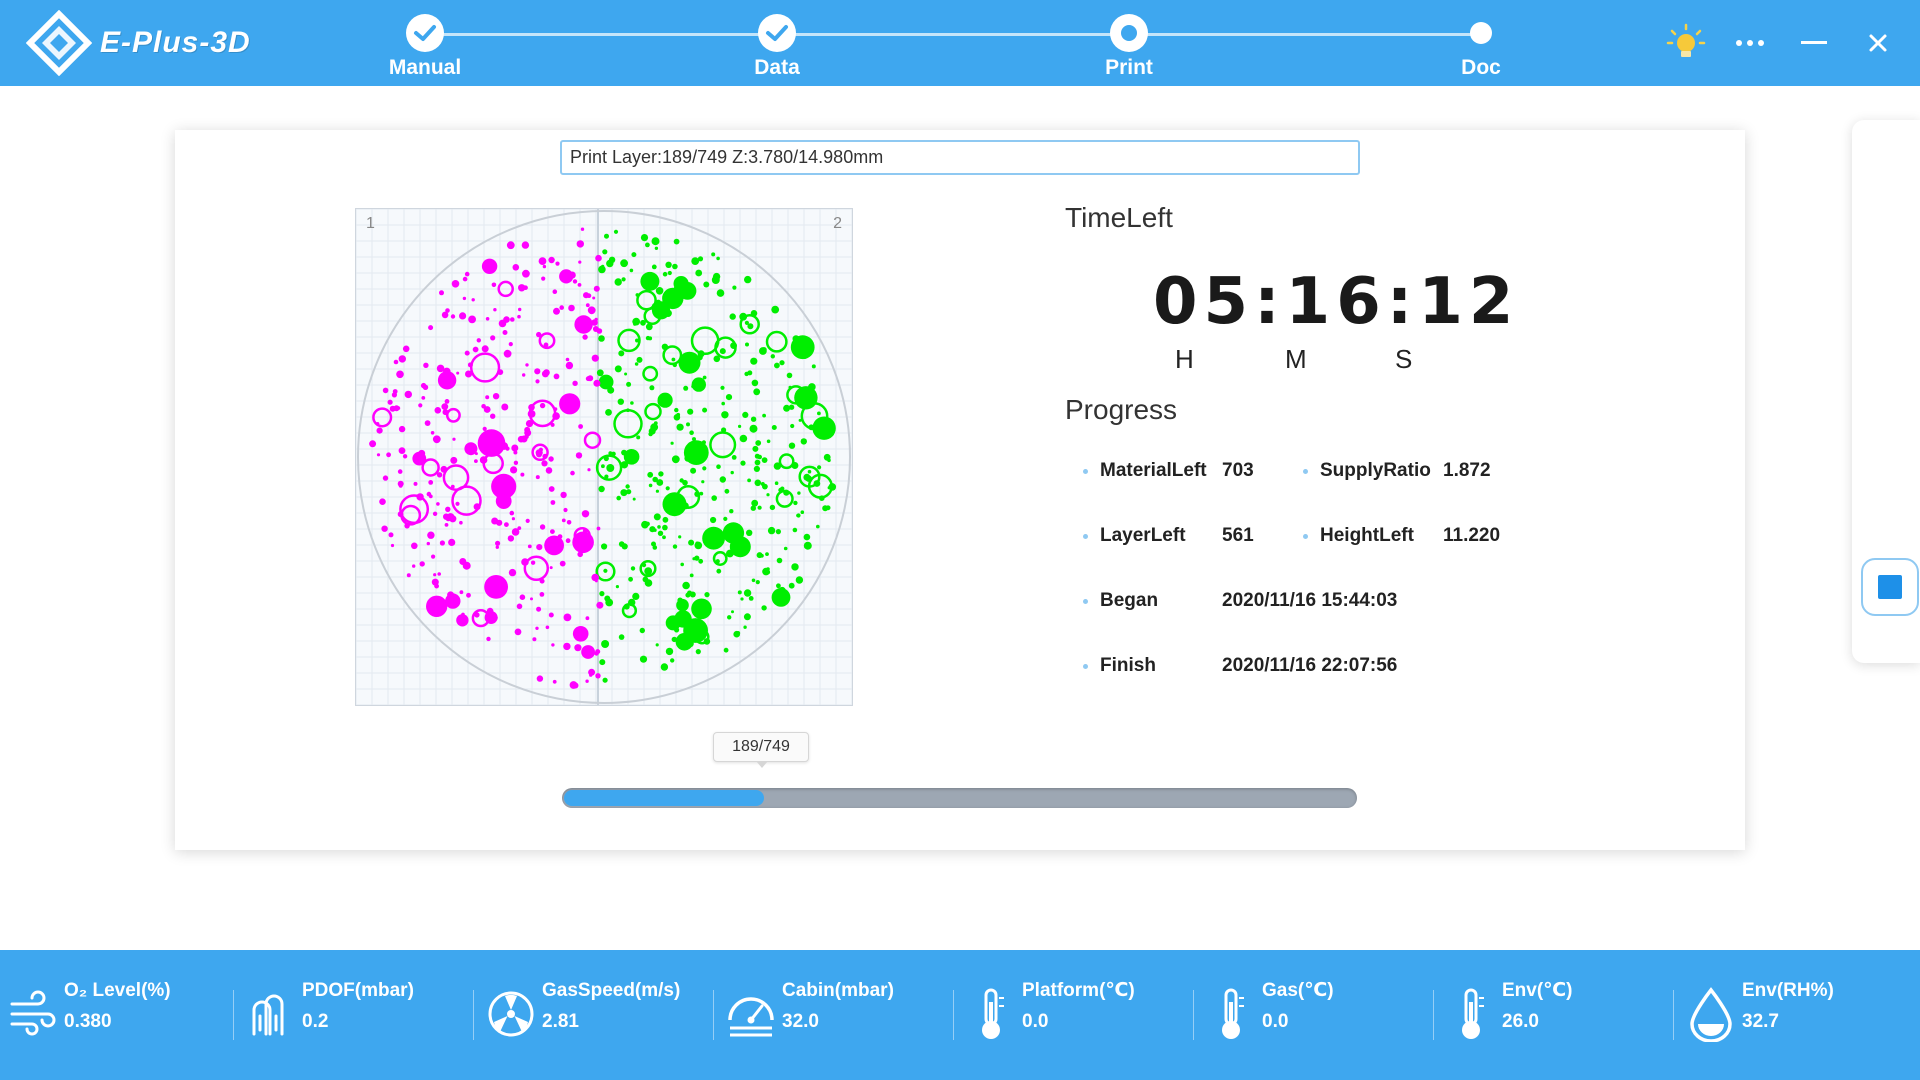  What do you see at coordinates (1310, 600) in the screenshot?
I see `stat-value: 2020/11/16 15:44:03` at bounding box center [1310, 600].